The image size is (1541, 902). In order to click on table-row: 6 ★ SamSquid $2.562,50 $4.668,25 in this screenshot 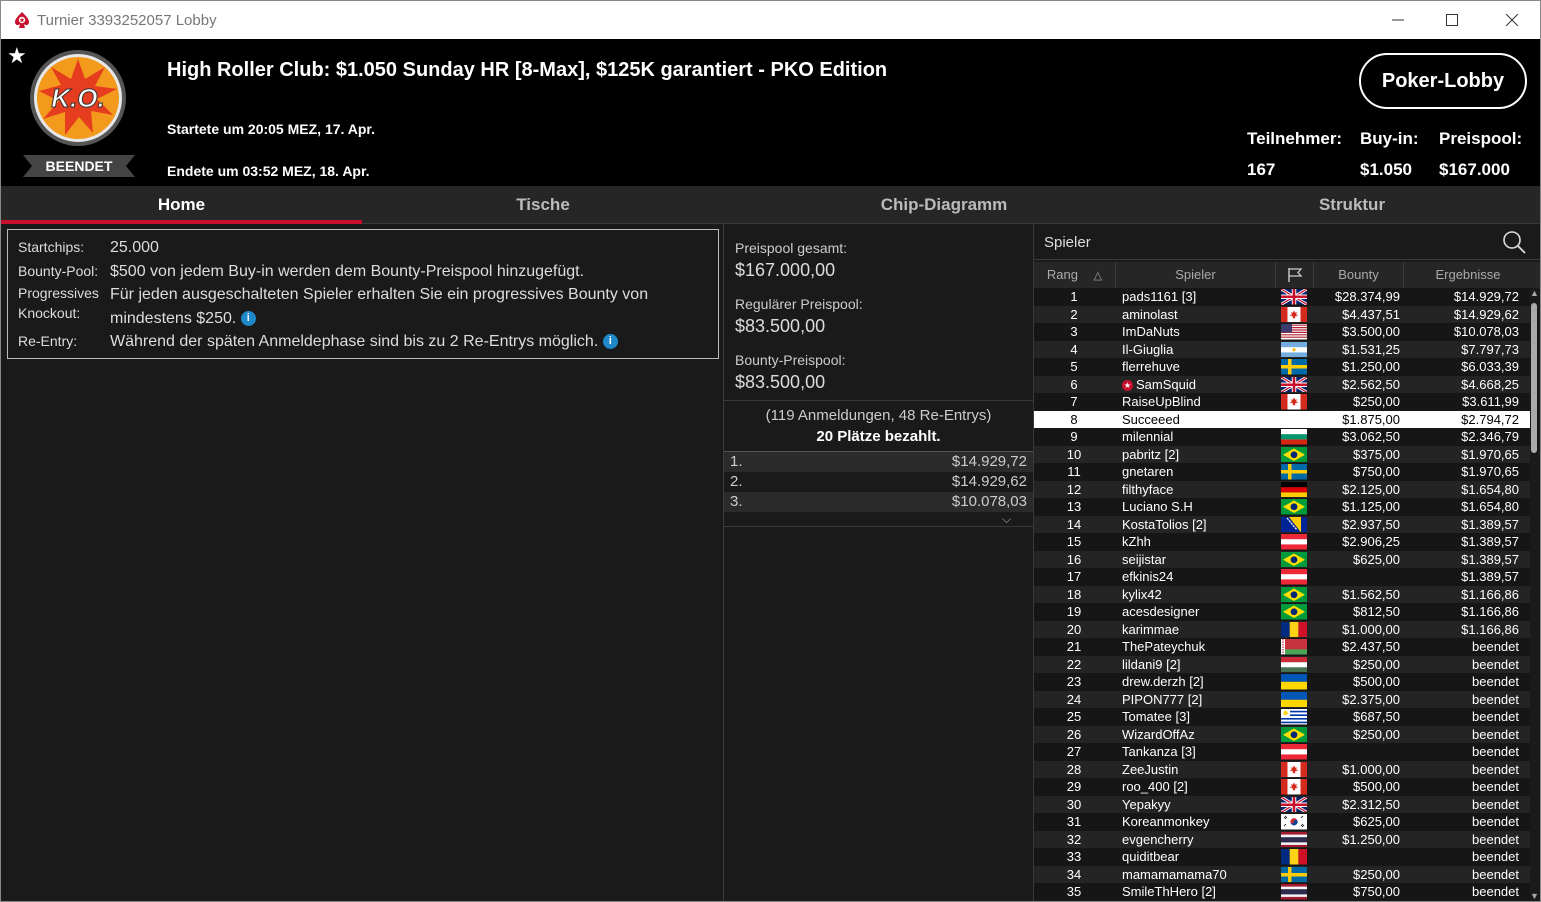, I will do `click(1282, 384)`.